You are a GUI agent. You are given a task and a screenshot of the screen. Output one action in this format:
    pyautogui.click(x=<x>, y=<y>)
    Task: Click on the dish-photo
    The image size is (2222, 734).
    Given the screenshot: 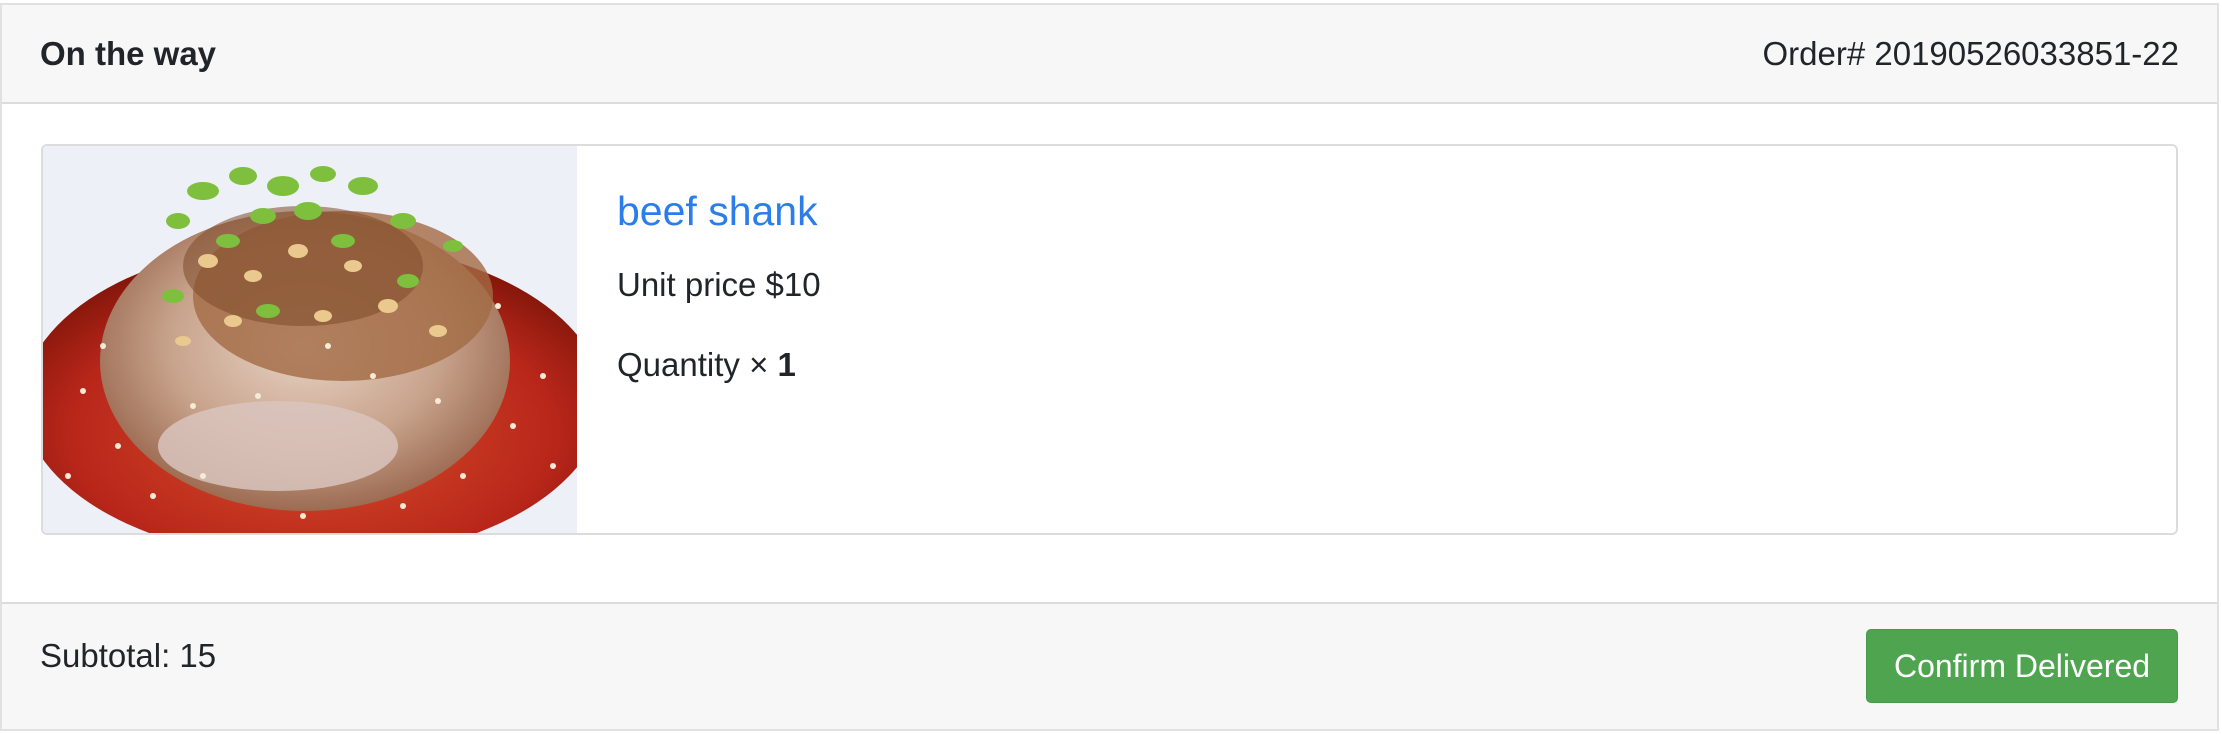 What is the action you would take?
    pyautogui.click(x=310, y=339)
    